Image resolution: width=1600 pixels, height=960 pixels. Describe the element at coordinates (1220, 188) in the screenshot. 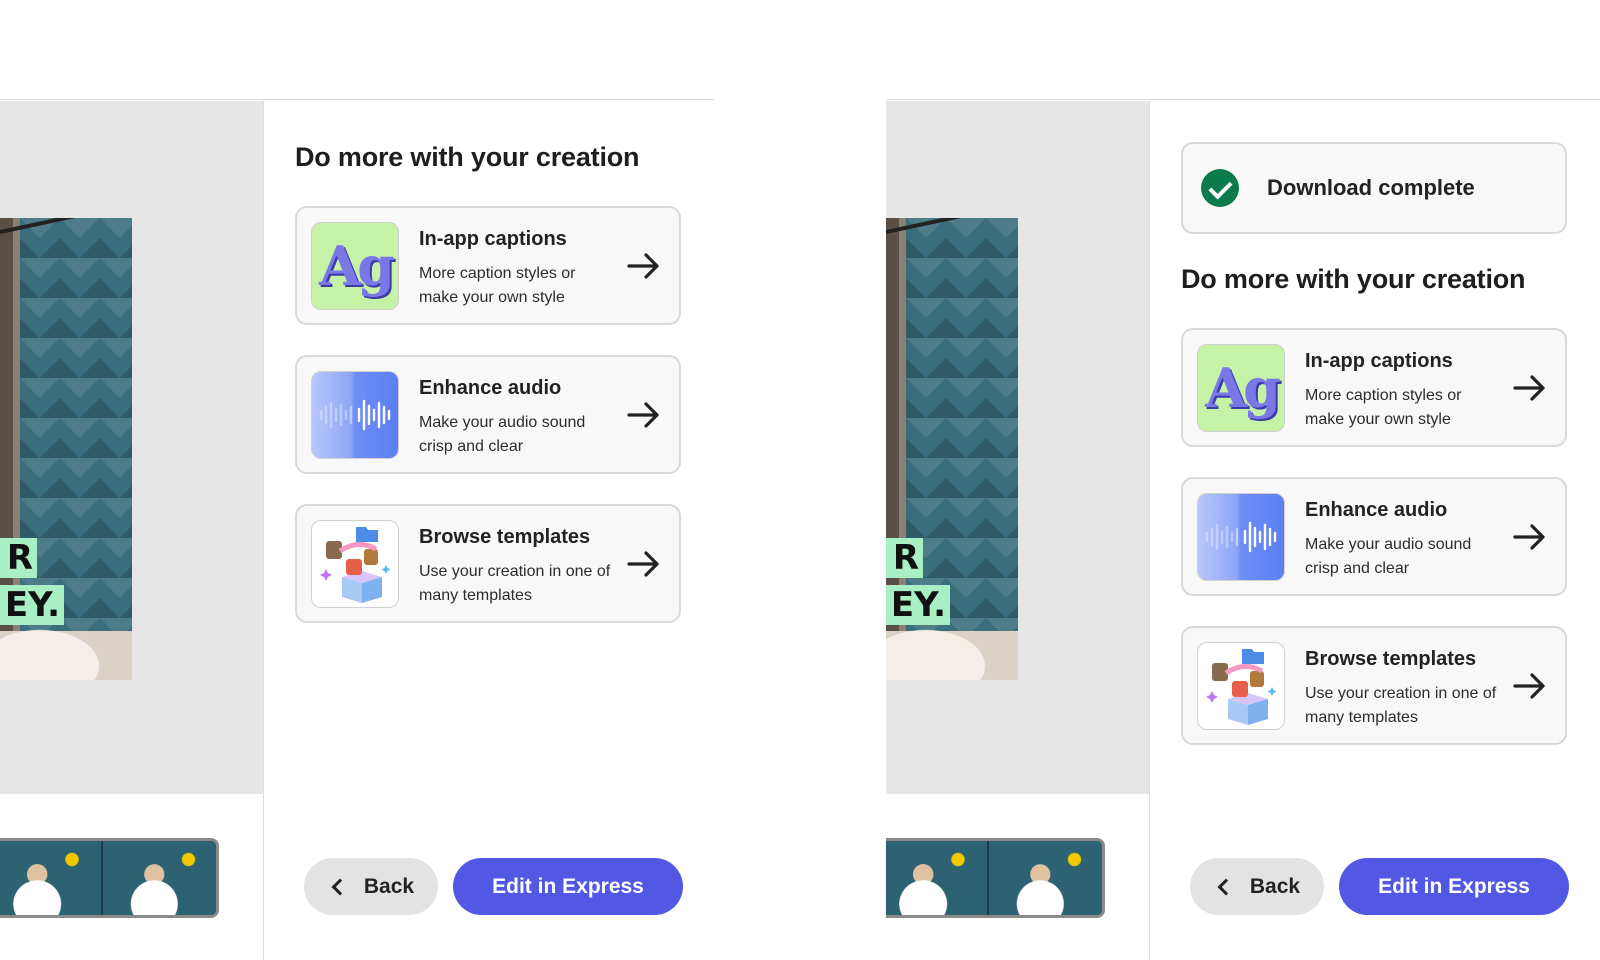

I see `checkmark-circle-icon` at that location.